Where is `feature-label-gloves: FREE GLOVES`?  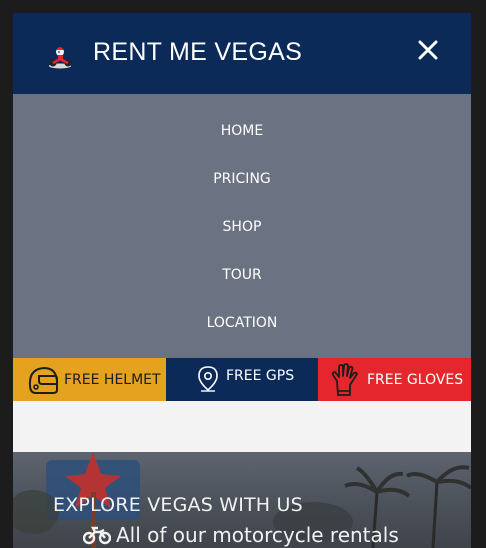 feature-label-gloves: FREE GLOVES is located at coordinates (415, 379).